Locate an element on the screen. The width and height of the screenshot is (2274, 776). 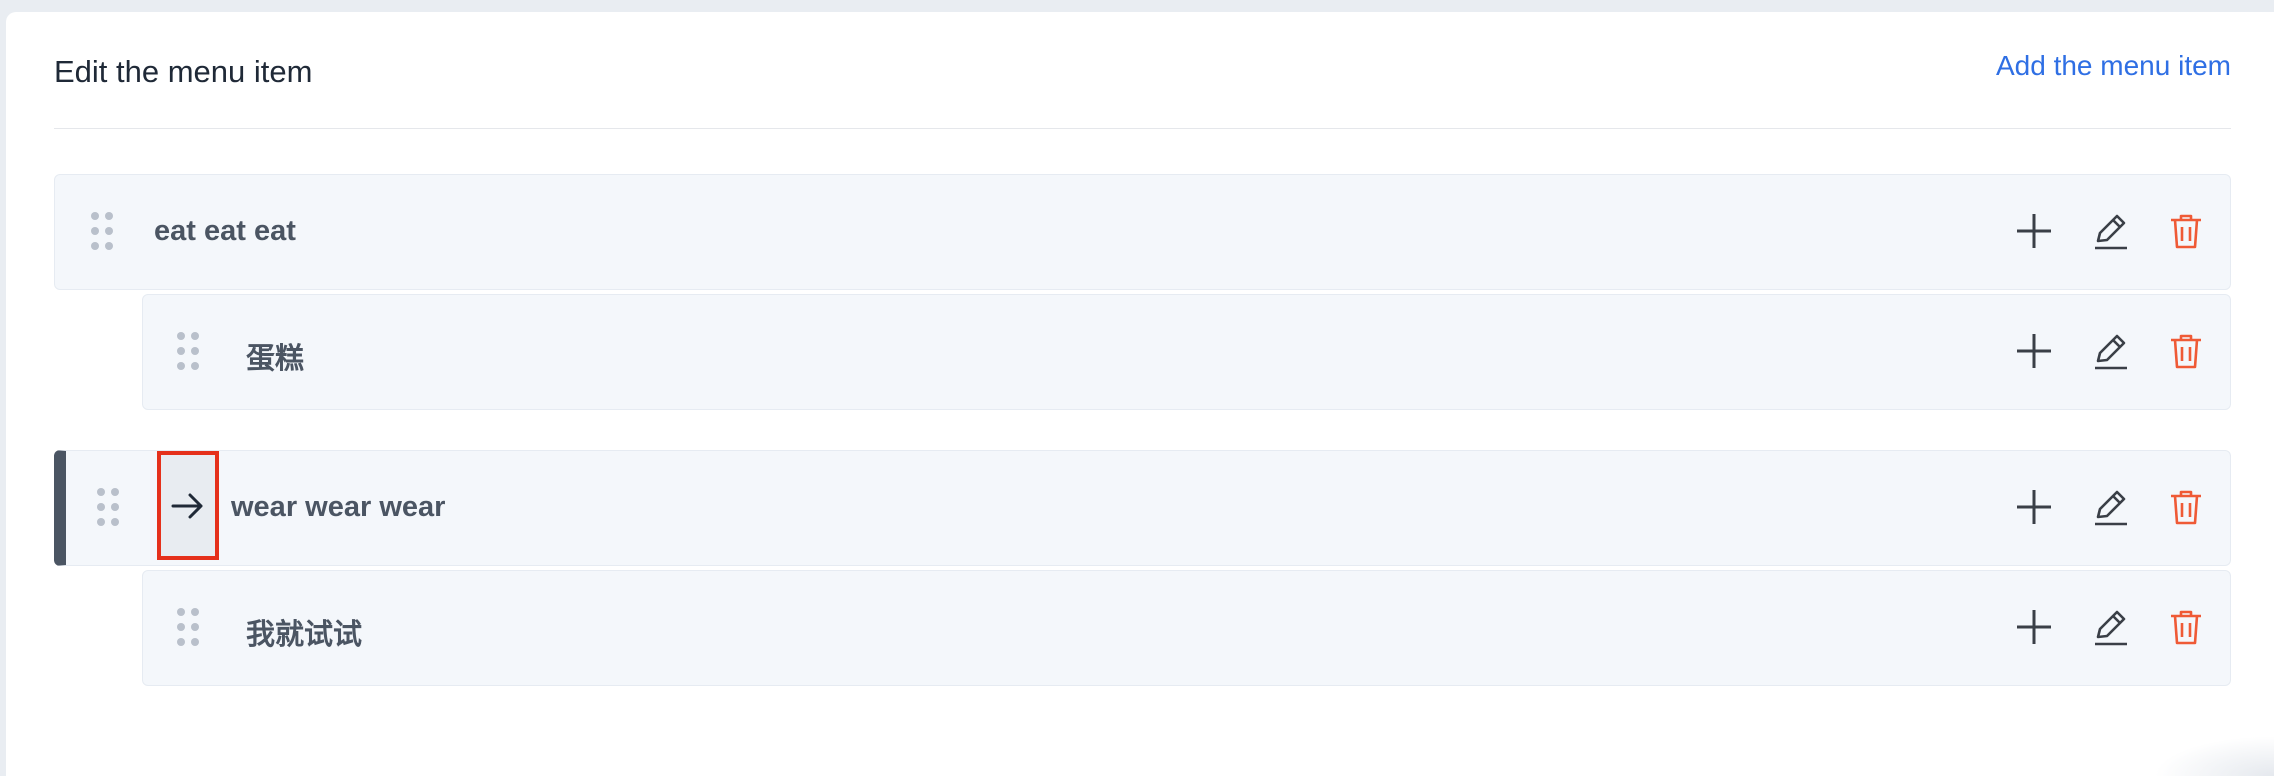
add-menu-item-link: Add the menu item is located at coordinates (2113, 66).